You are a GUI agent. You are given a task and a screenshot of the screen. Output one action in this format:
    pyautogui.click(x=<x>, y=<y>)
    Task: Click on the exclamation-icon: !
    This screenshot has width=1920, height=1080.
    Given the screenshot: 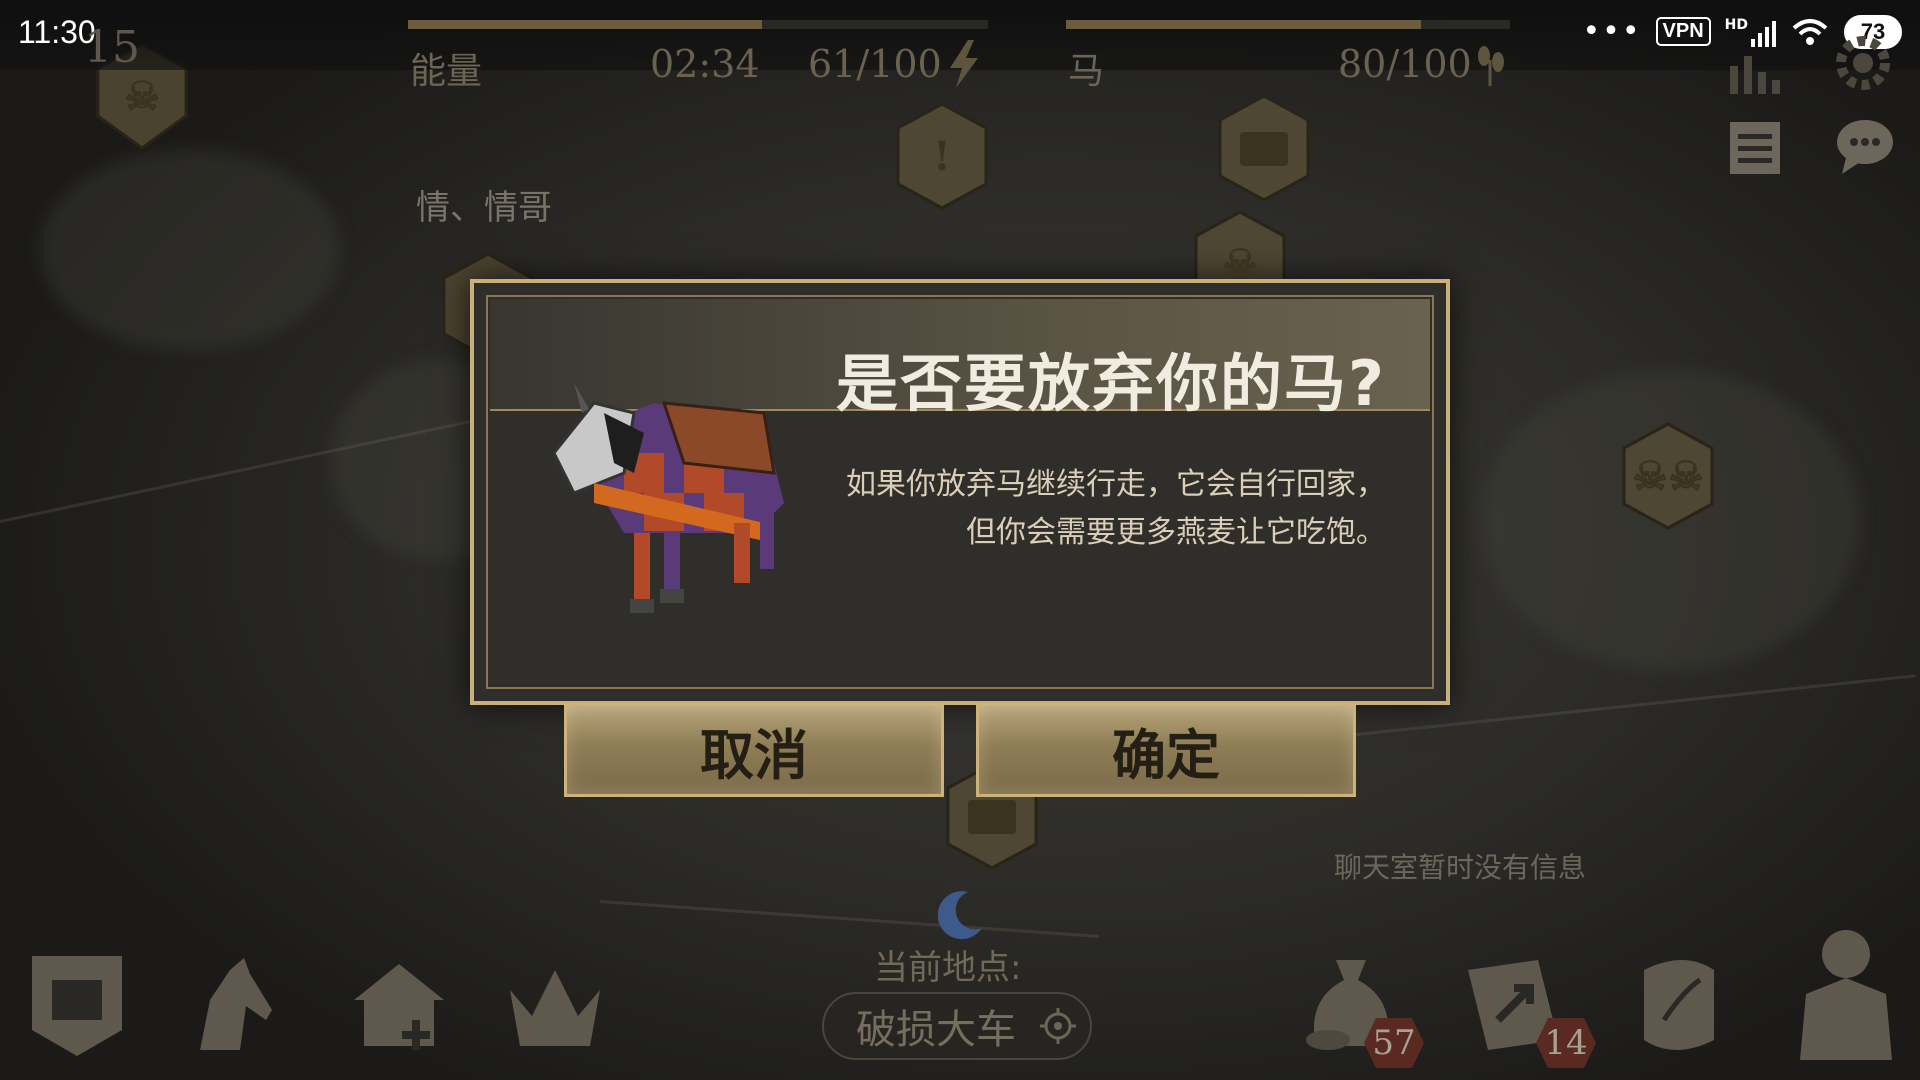 What is the action you would take?
    pyautogui.click(x=942, y=156)
    